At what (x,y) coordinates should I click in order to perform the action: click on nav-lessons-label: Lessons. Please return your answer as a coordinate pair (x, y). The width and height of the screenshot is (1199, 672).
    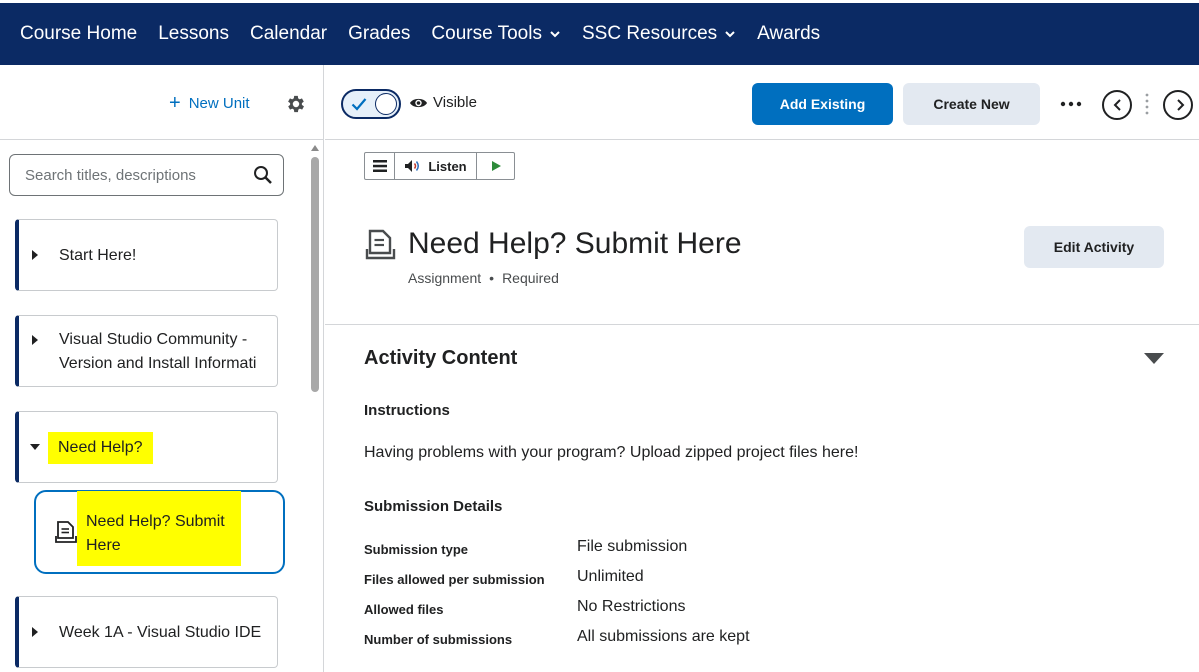
    Looking at the image, I should click on (193, 33).